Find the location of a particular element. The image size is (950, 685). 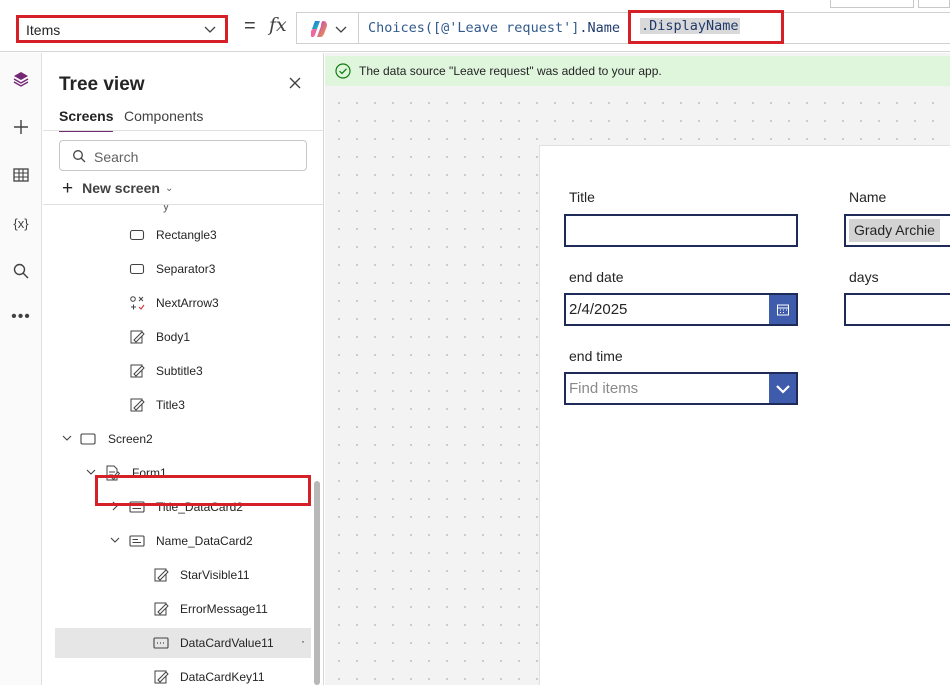

end-time-label: end time is located at coordinates (596, 356).